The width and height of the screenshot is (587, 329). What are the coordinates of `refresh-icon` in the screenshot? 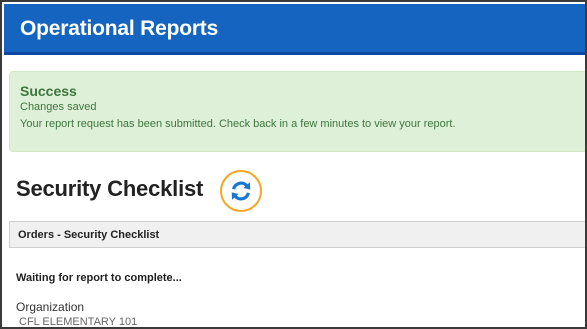 It's located at (241, 191).